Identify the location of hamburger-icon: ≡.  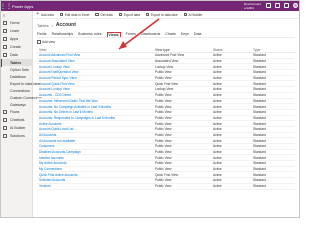
(16, 15).